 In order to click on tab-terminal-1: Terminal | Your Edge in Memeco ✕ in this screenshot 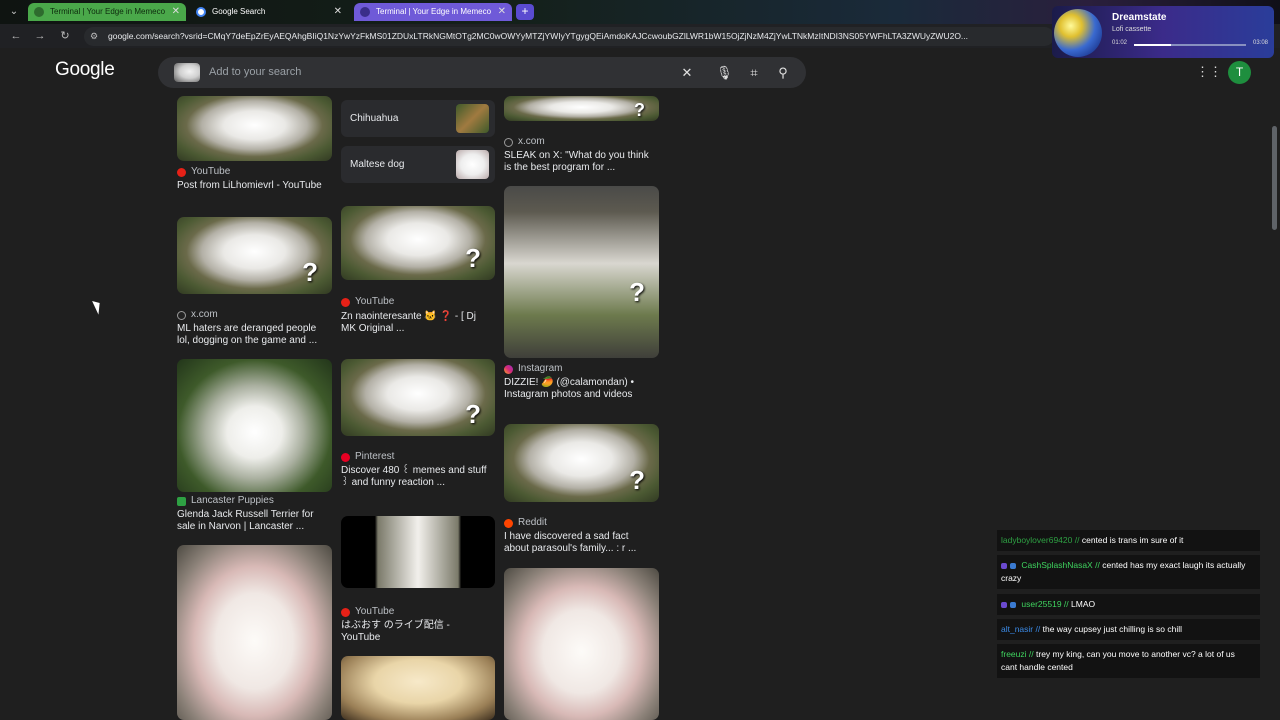, I will do `click(107, 12)`.